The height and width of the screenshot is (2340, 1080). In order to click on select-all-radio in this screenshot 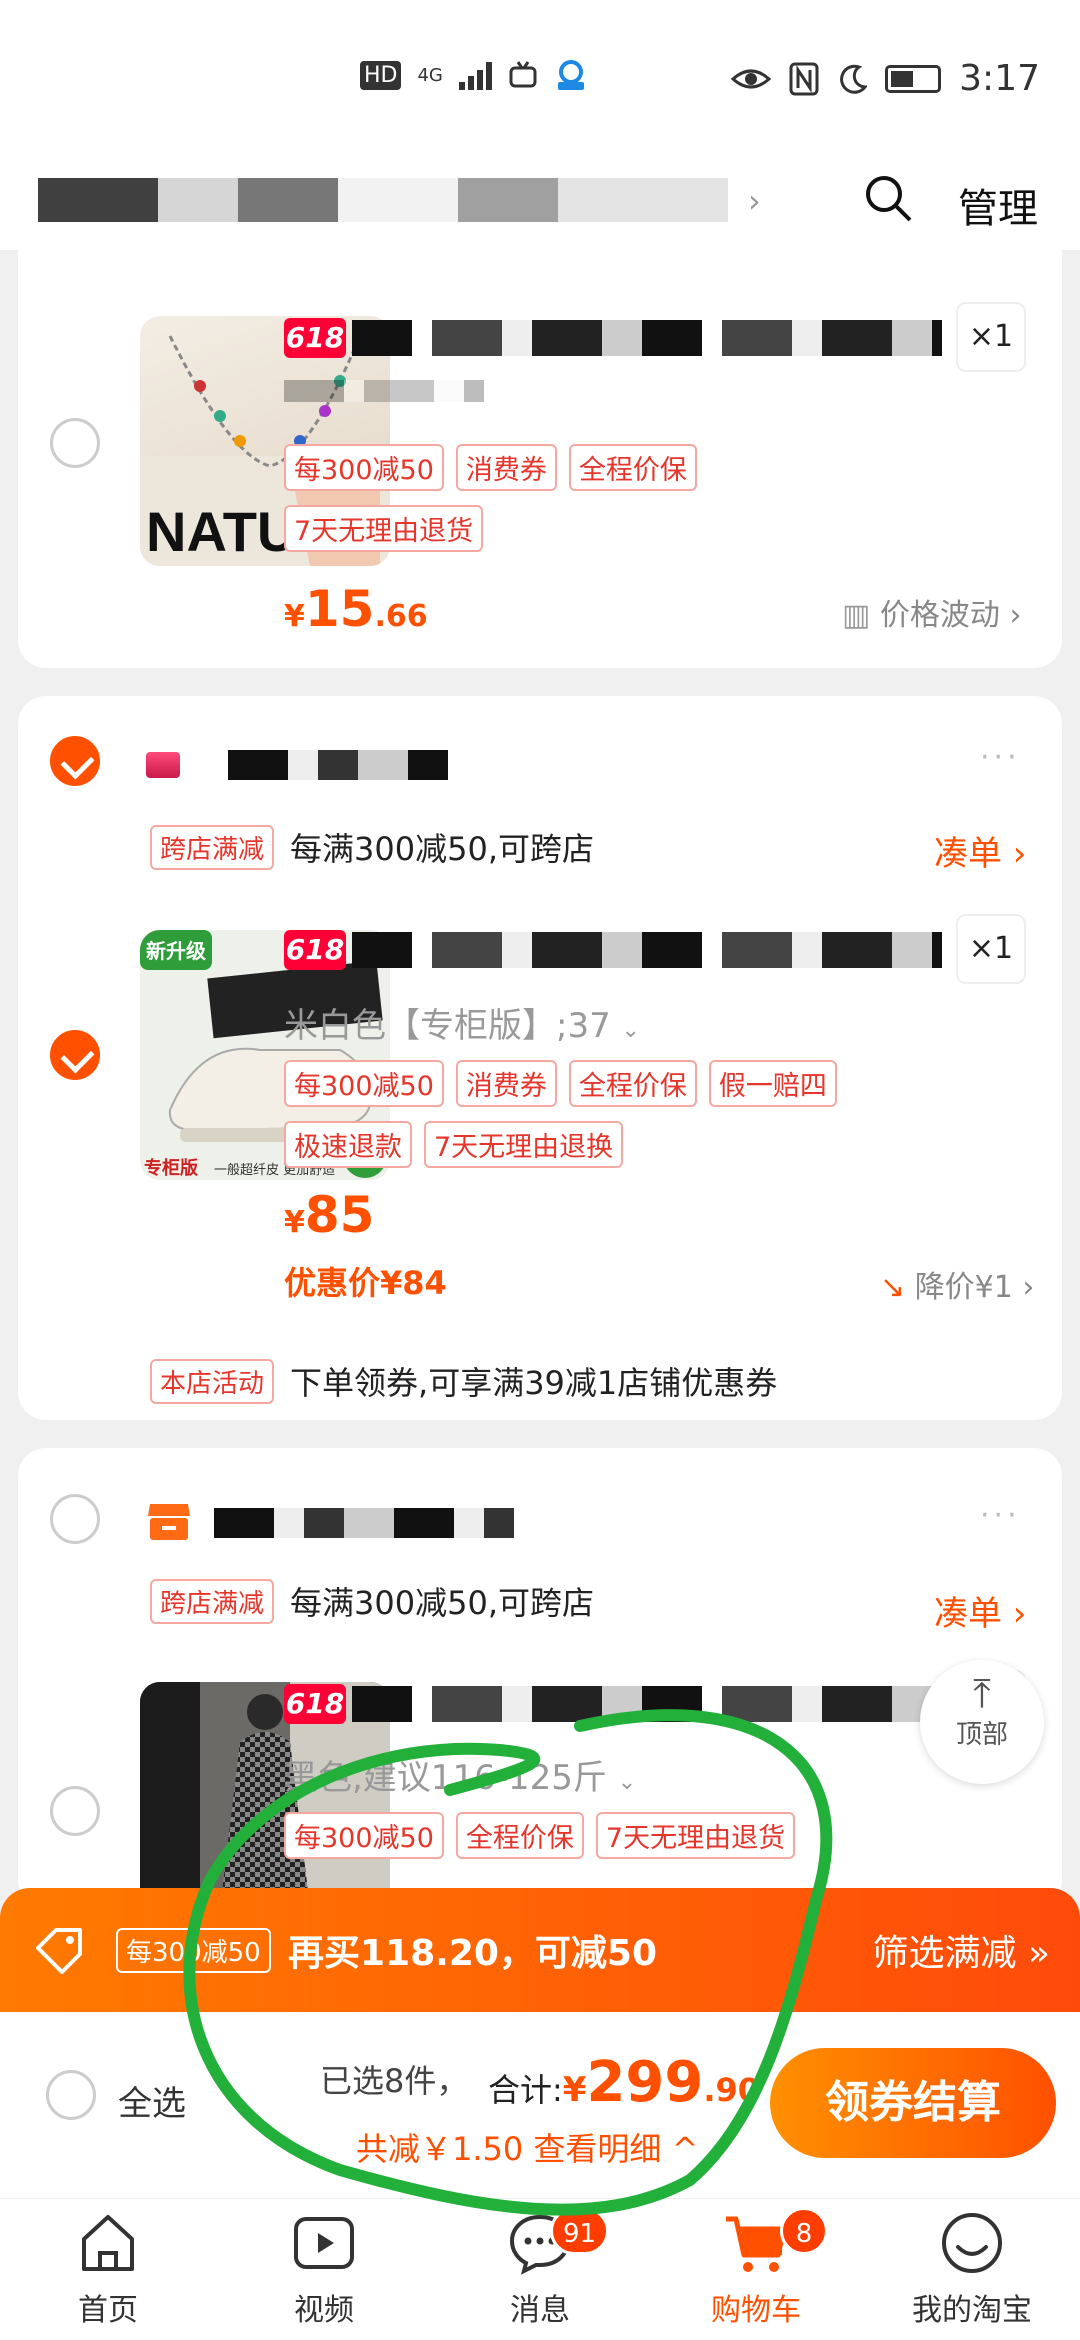, I will do `click(71, 2095)`.